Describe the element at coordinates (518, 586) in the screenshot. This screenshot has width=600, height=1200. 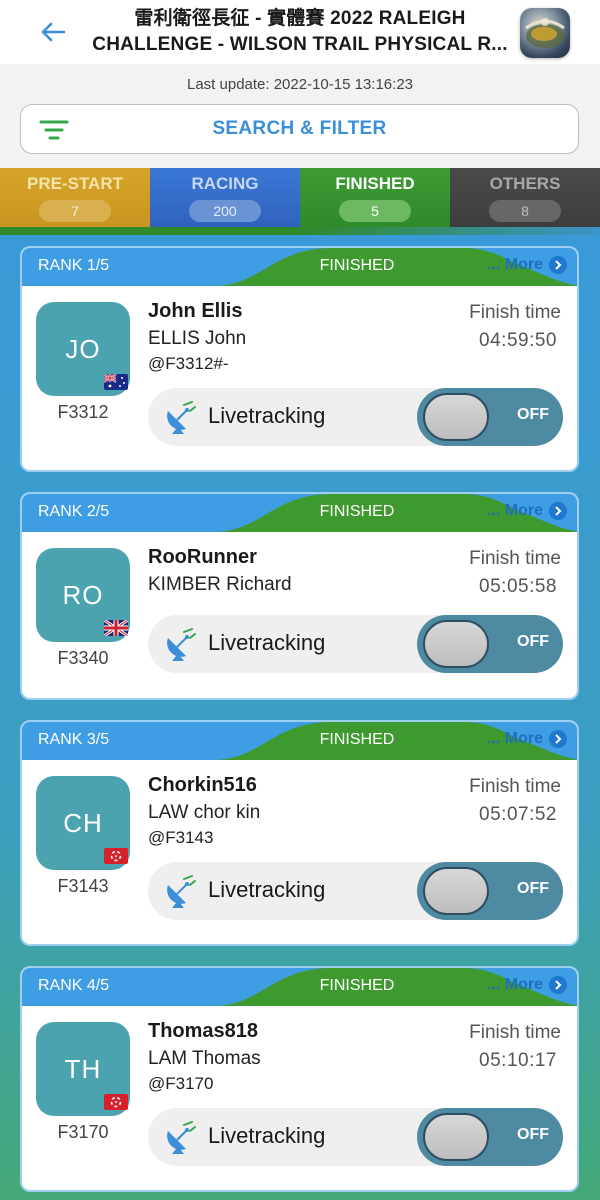
I see `finish-time-value: 05:05:58` at that location.